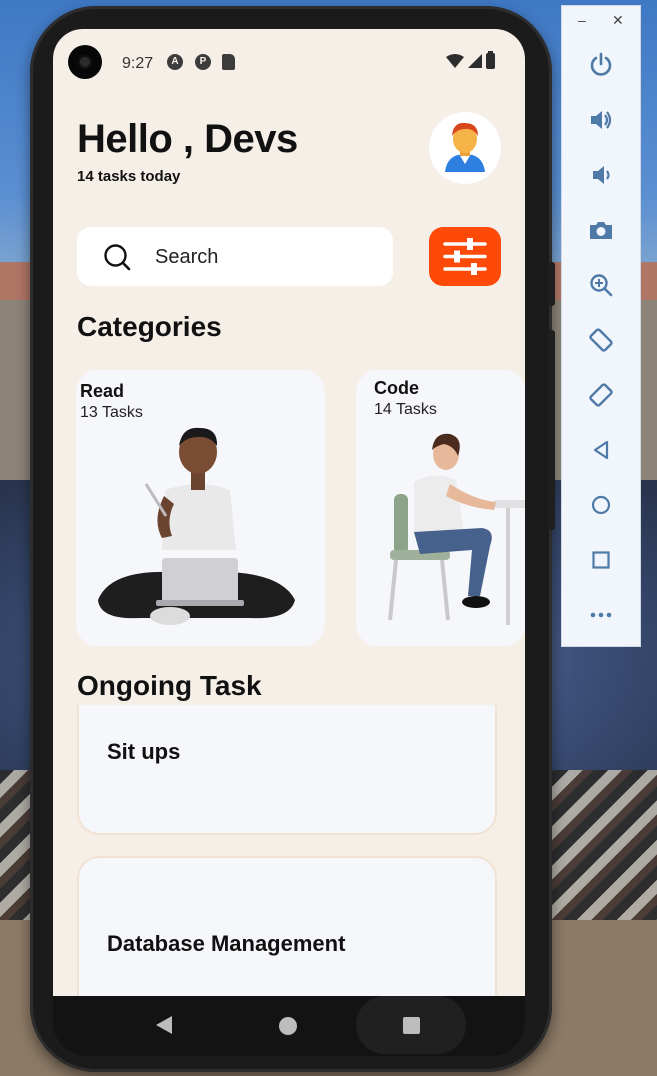 The image size is (657, 1076). I want to click on more-button, so click(601, 615).